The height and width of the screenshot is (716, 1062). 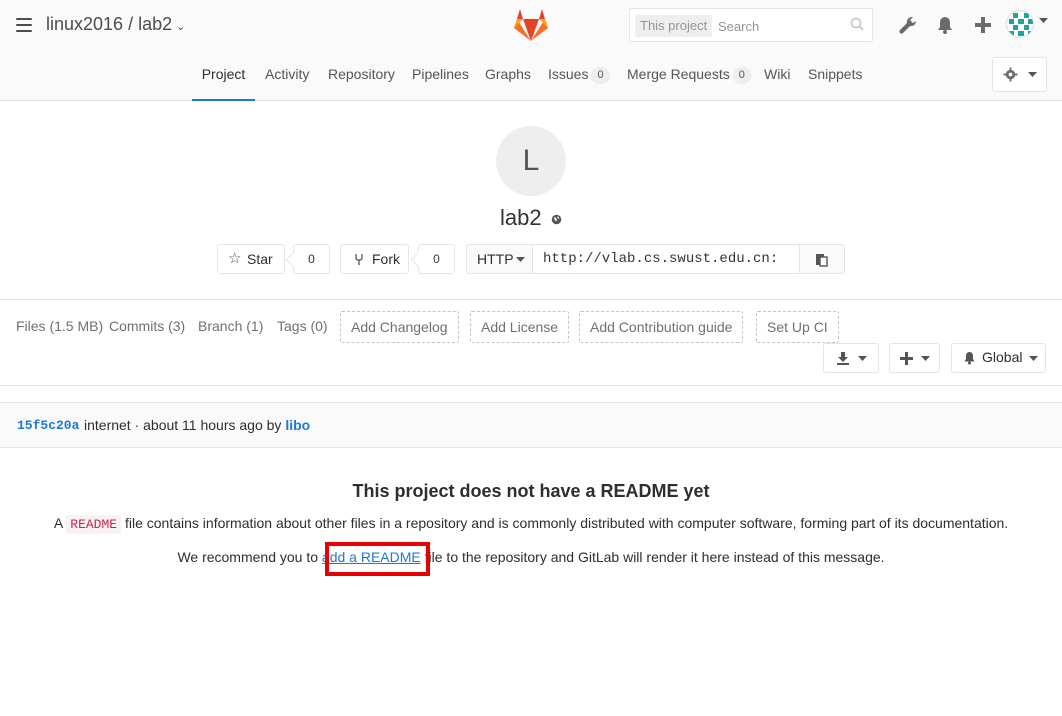 What do you see at coordinates (302, 326) in the screenshot?
I see `tags-stat-link: Tags (0)` at bounding box center [302, 326].